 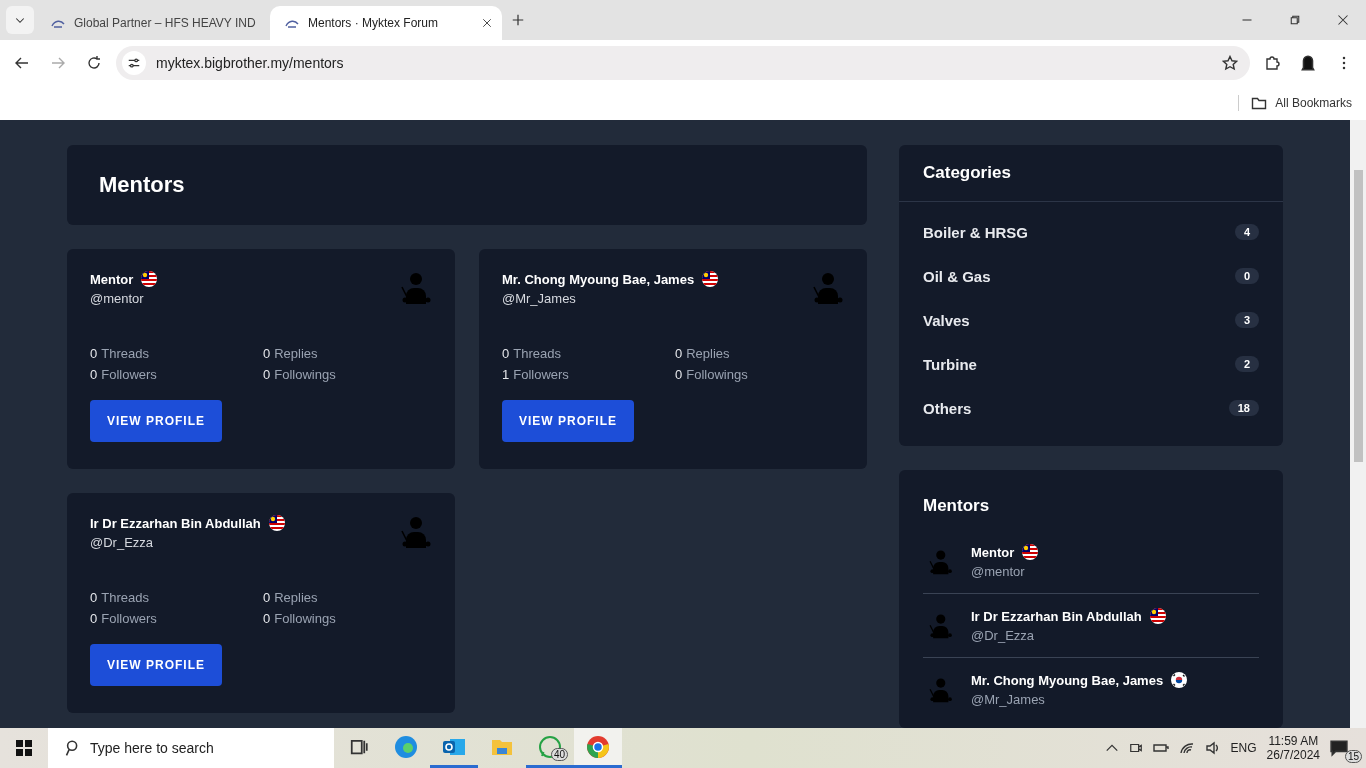 I want to click on chrome-icon, so click(x=598, y=746).